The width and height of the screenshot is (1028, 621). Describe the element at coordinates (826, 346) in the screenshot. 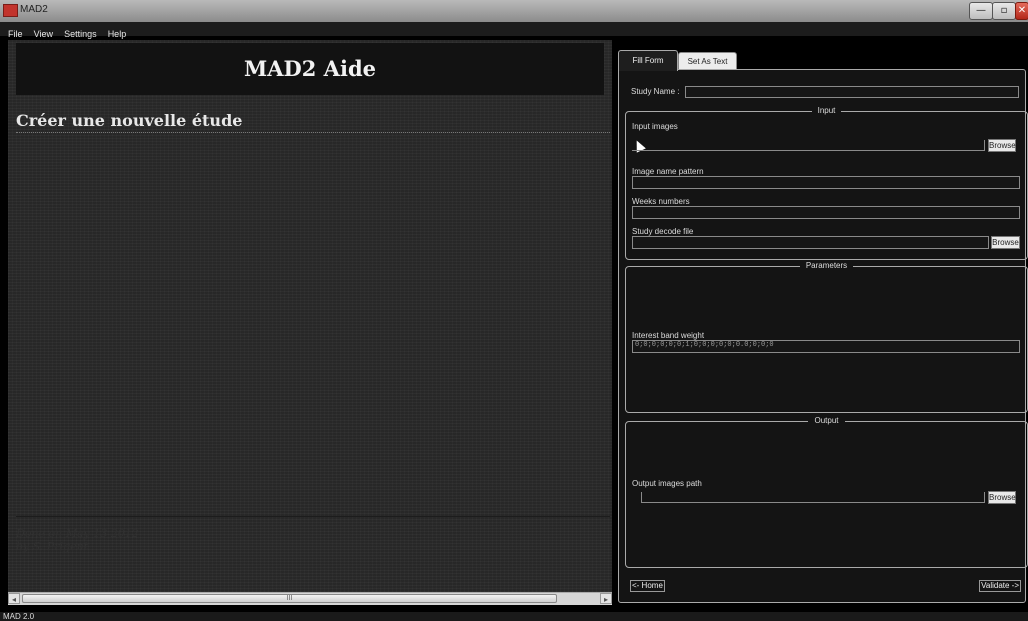

I see `interest-band-weight-field: 0;0;0;0;0;0;1;0;0;0;0;0;0.0;0;0;0` at that location.